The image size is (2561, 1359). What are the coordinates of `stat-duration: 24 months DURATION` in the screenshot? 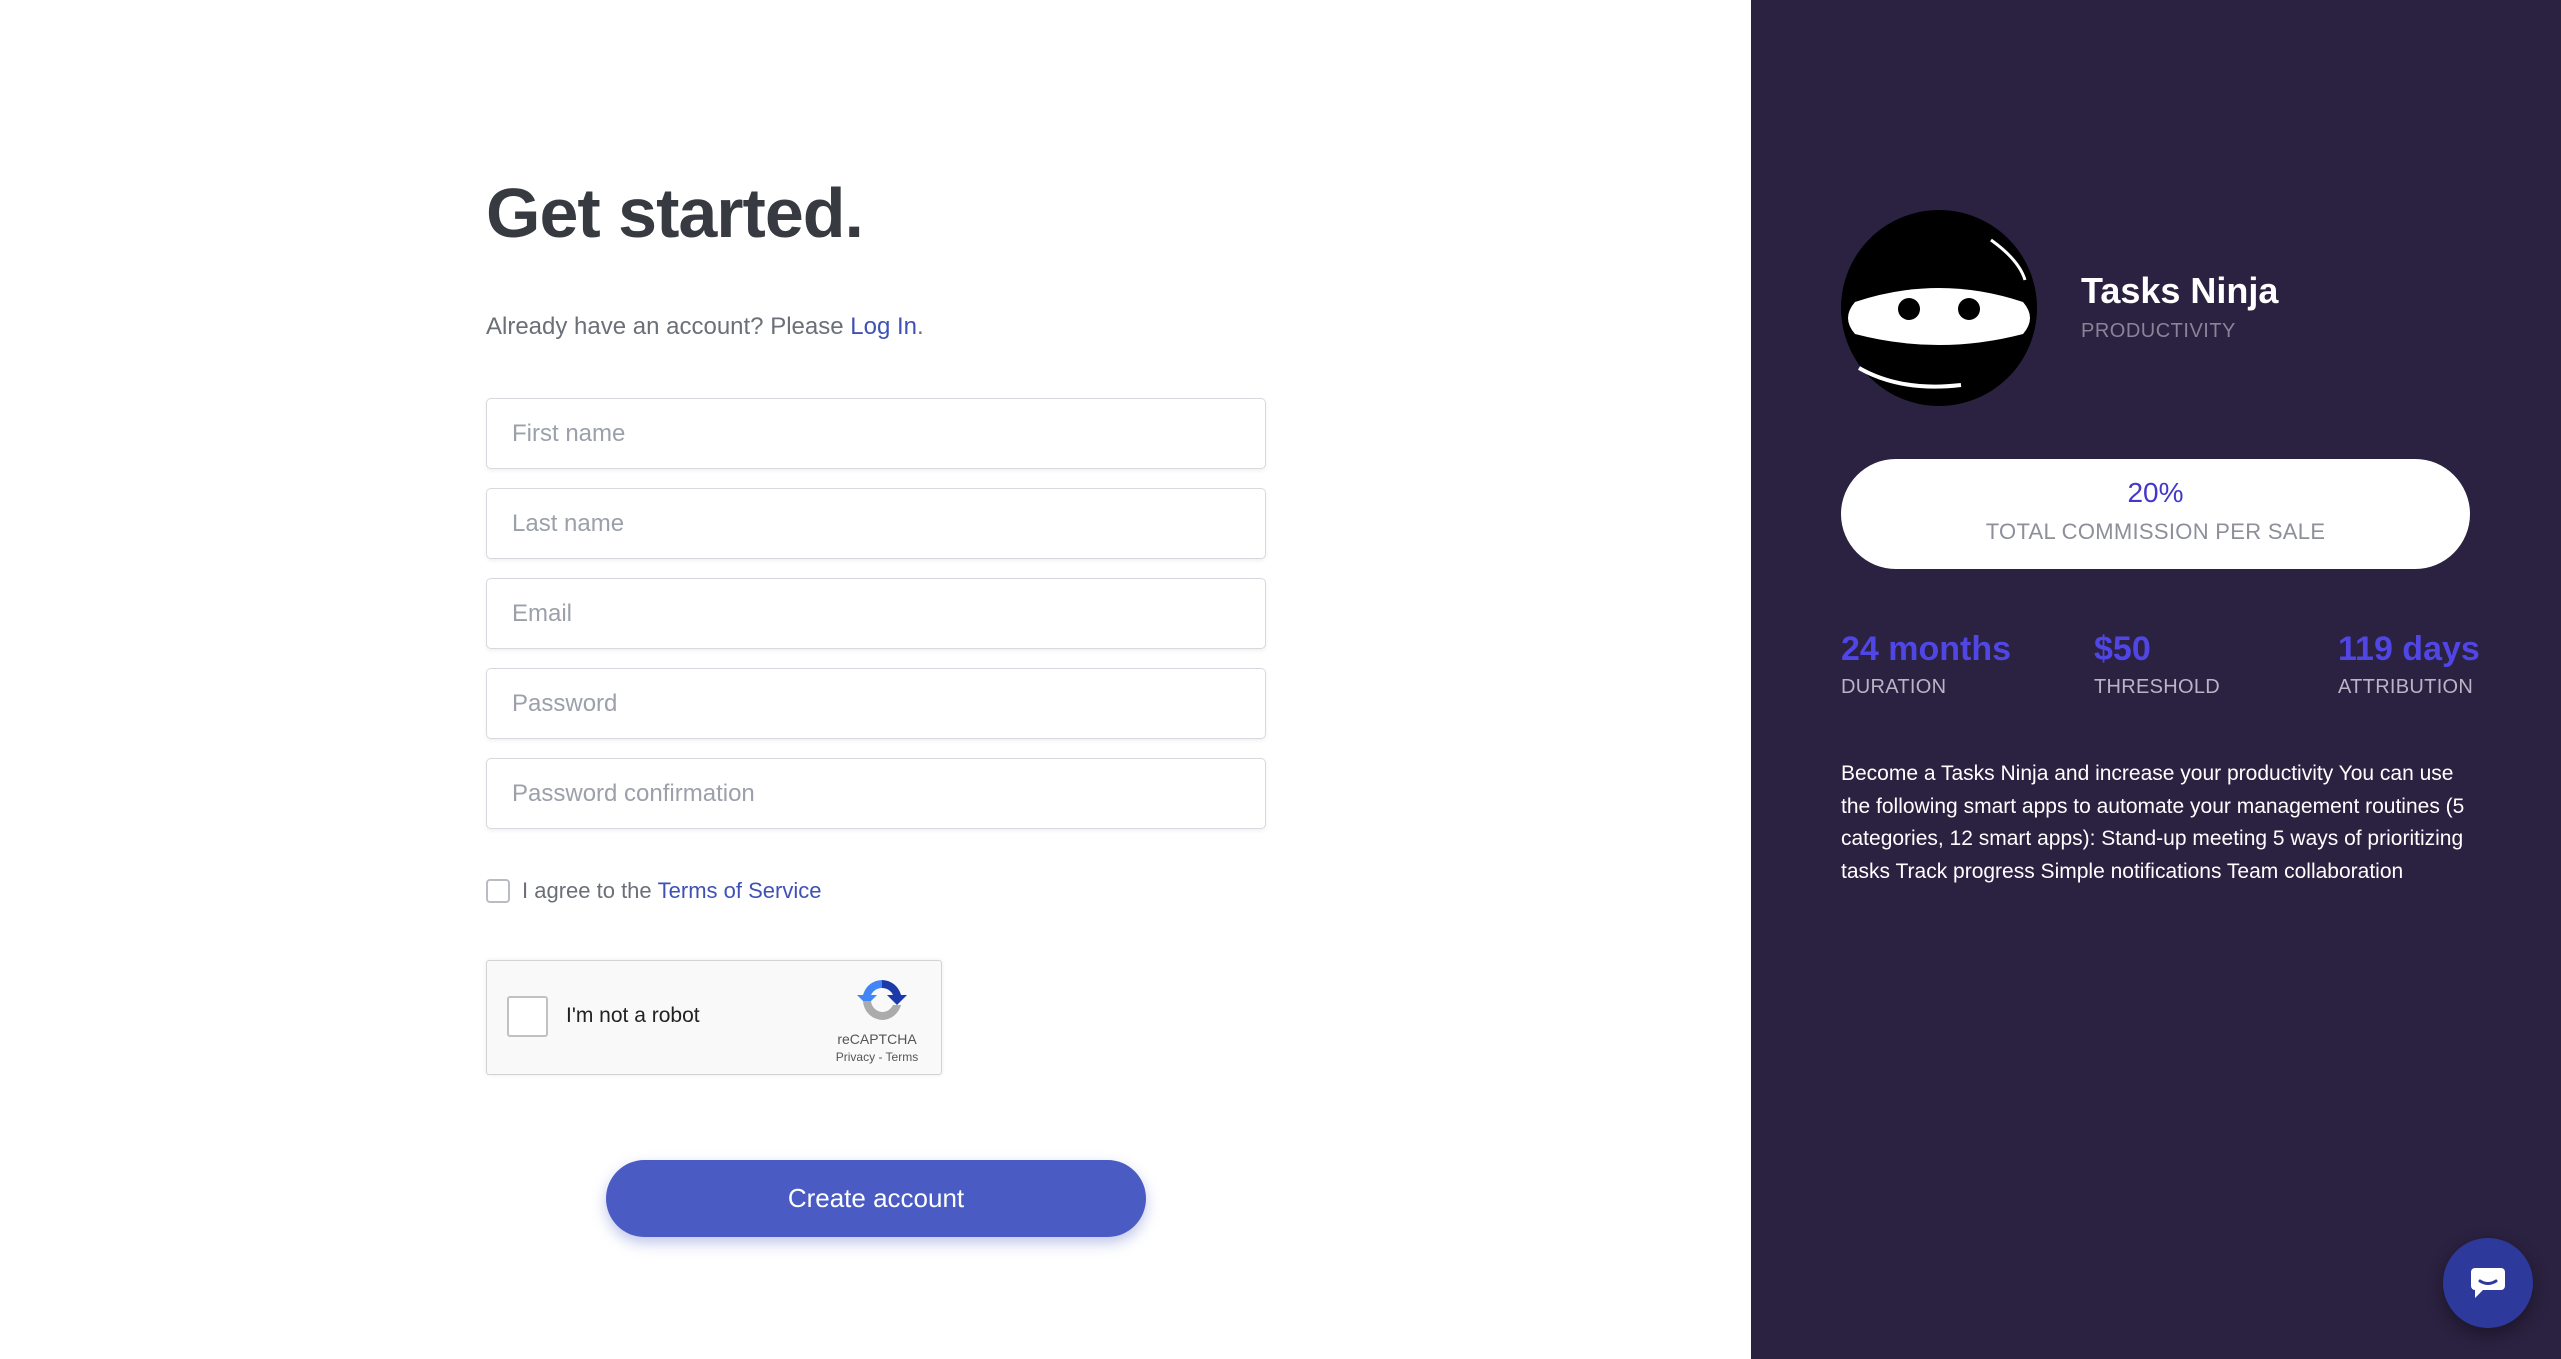 It's located at (1926, 663).